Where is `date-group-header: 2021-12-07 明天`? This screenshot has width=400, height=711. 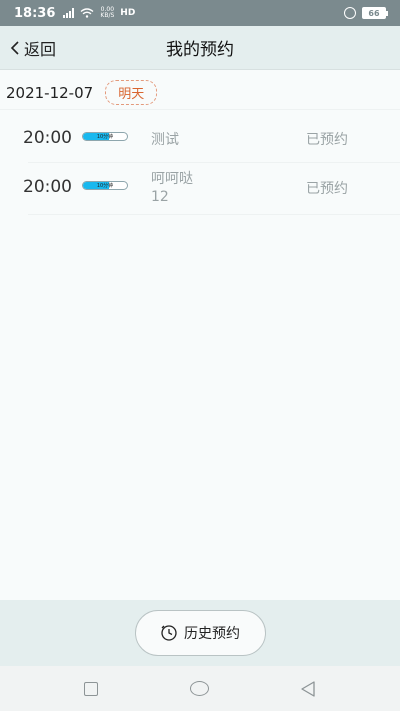 date-group-header: 2021-12-07 明天 is located at coordinates (200, 93).